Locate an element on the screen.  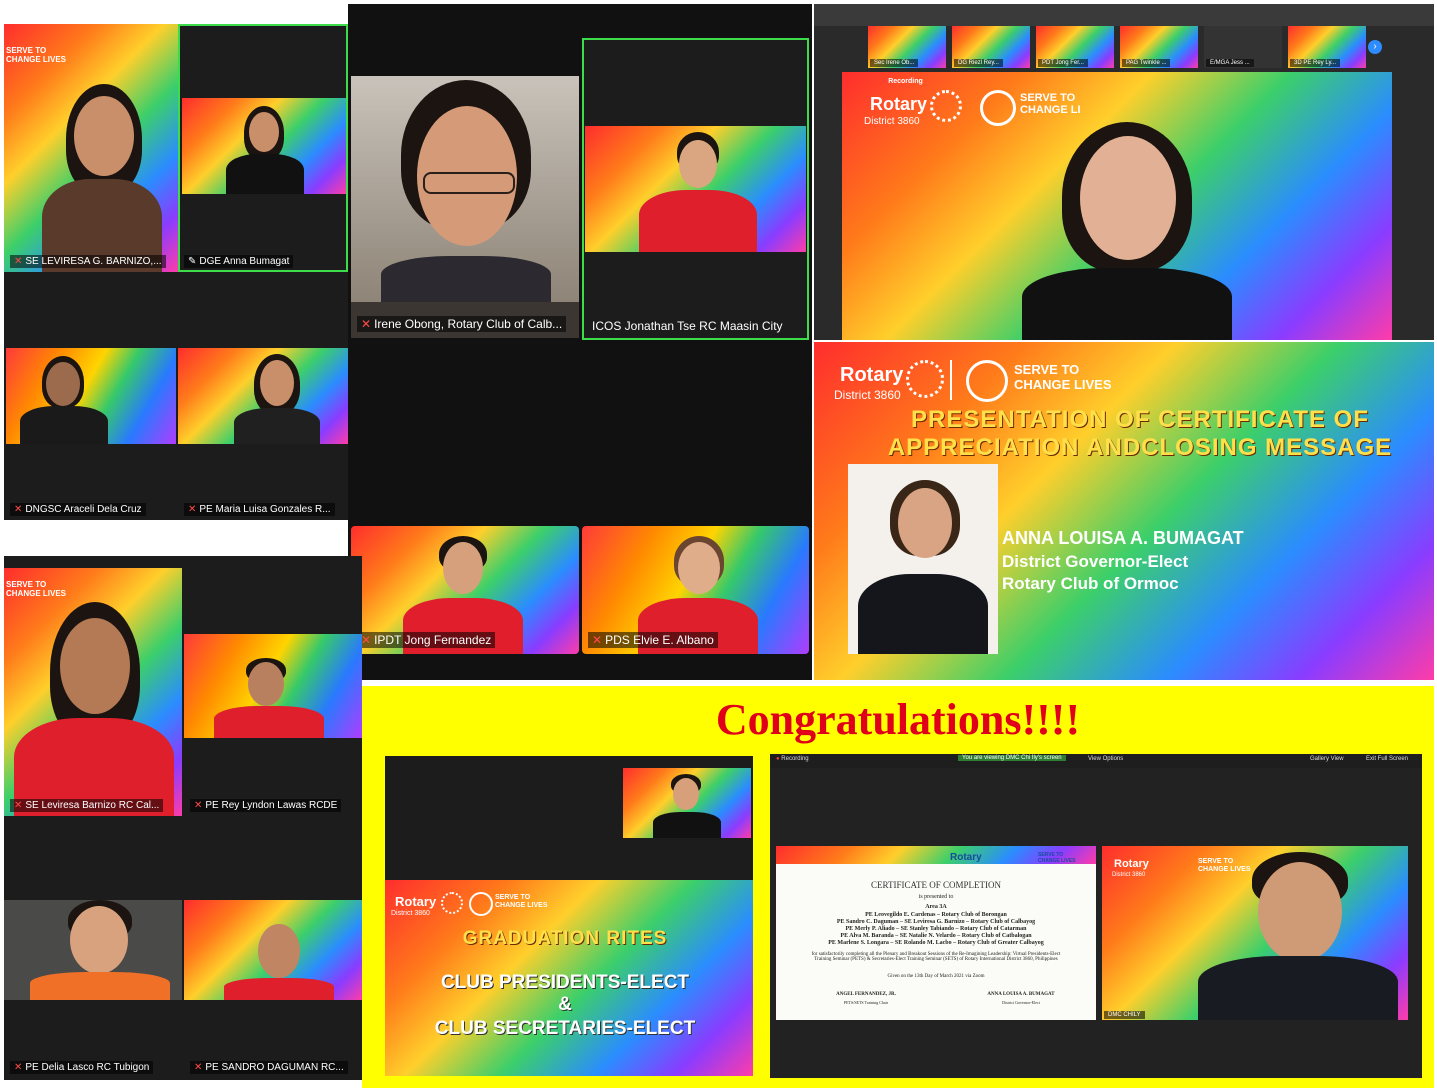
video-tile: ✕ IPDT Jong Fernandez is located at coordinates (465, 590).